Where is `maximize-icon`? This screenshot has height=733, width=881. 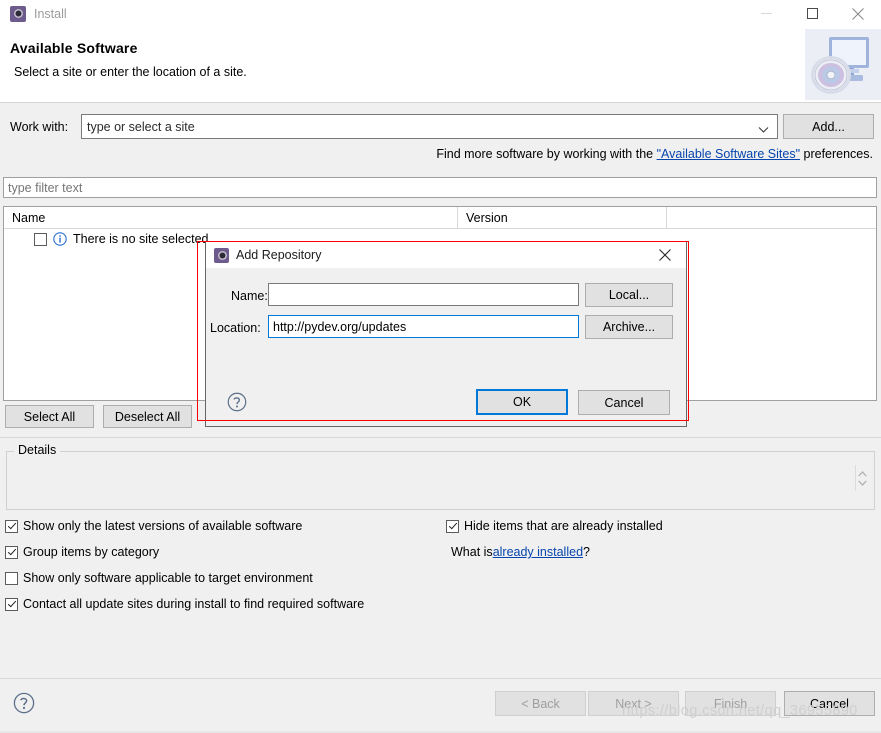
maximize-icon is located at coordinates (812, 13).